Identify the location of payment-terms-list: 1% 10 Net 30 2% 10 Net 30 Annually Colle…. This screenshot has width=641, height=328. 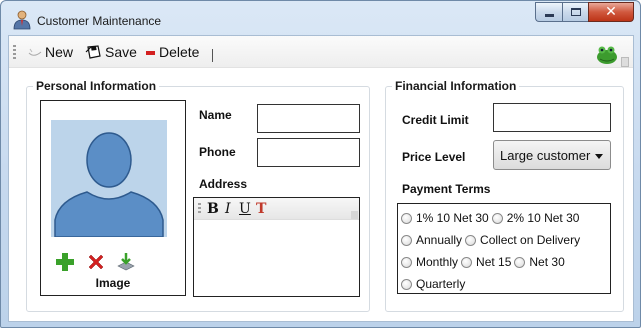
(503, 251).